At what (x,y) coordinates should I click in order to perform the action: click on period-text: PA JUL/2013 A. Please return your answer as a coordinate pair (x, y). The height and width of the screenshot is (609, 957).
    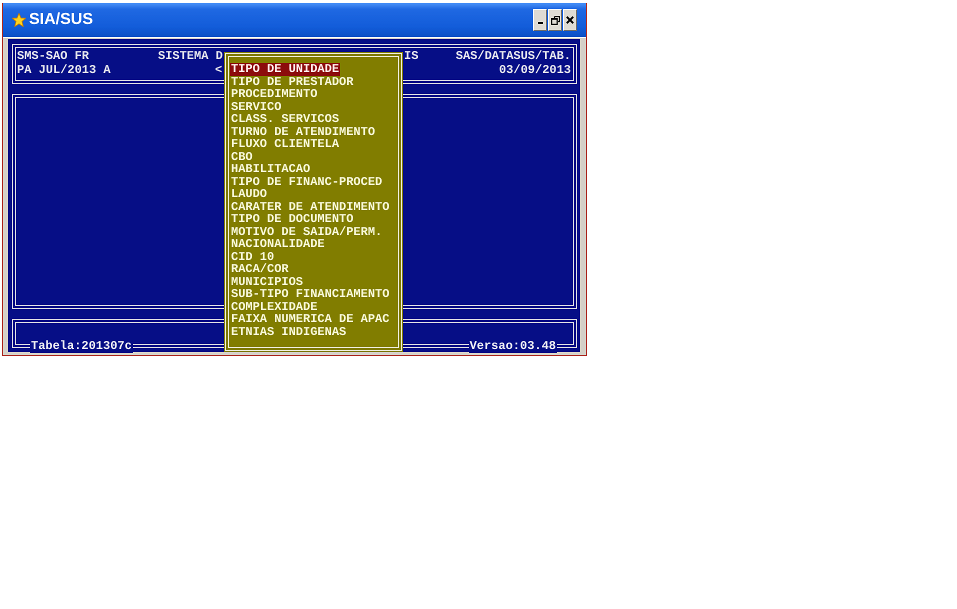
    Looking at the image, I should click on (64, 70).